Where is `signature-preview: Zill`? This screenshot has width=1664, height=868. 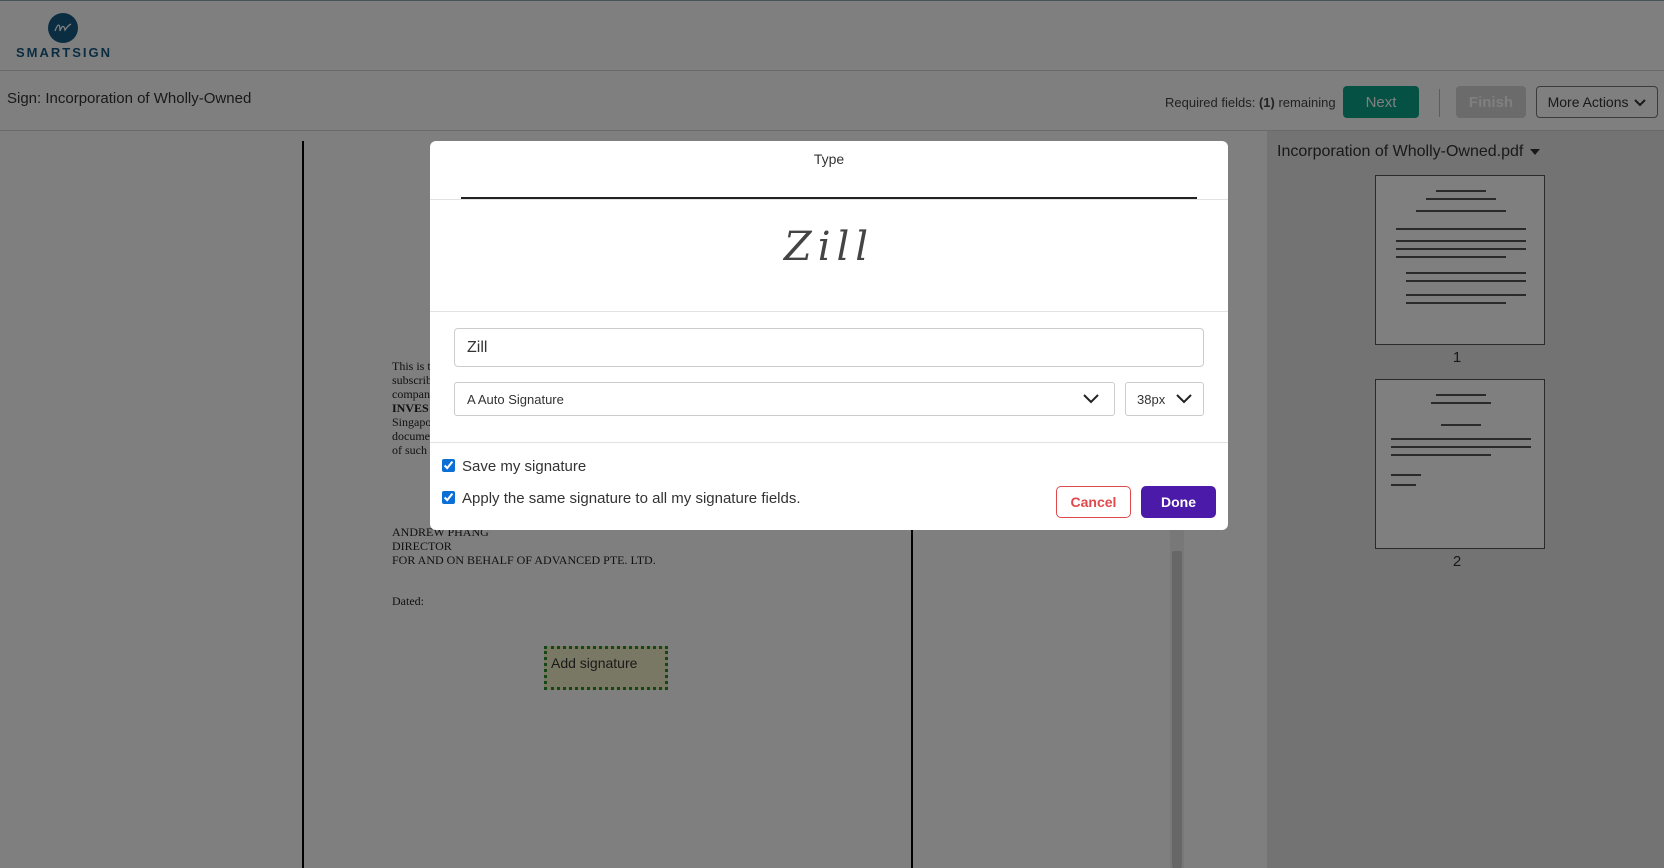
signature-preview: Zill is located at coordinates (829, 255).